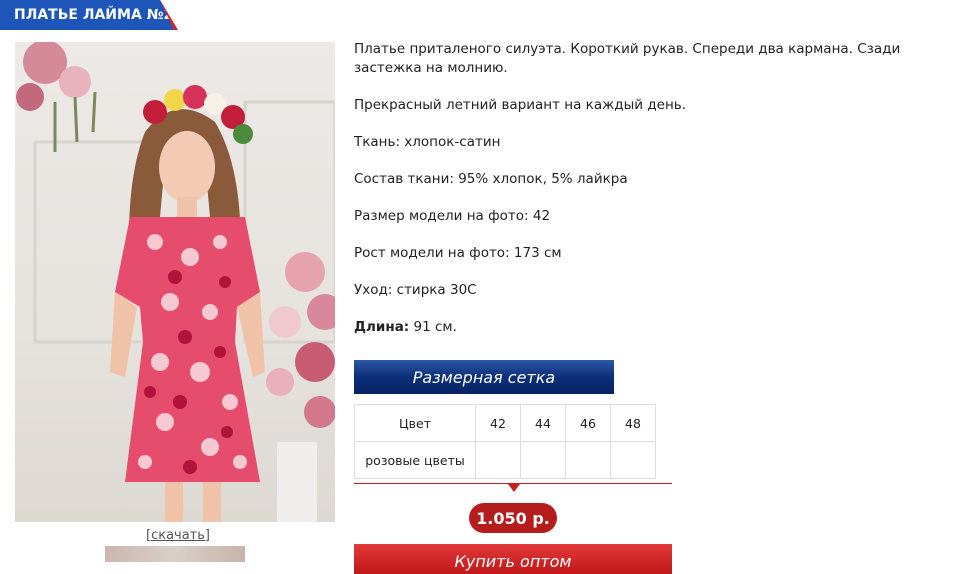 Image resolution: width=966 pixels, height=574 pixels. Describe the element at coordinates (514, 488) in the screenshot. I see `price-arrow-icon` at that location.